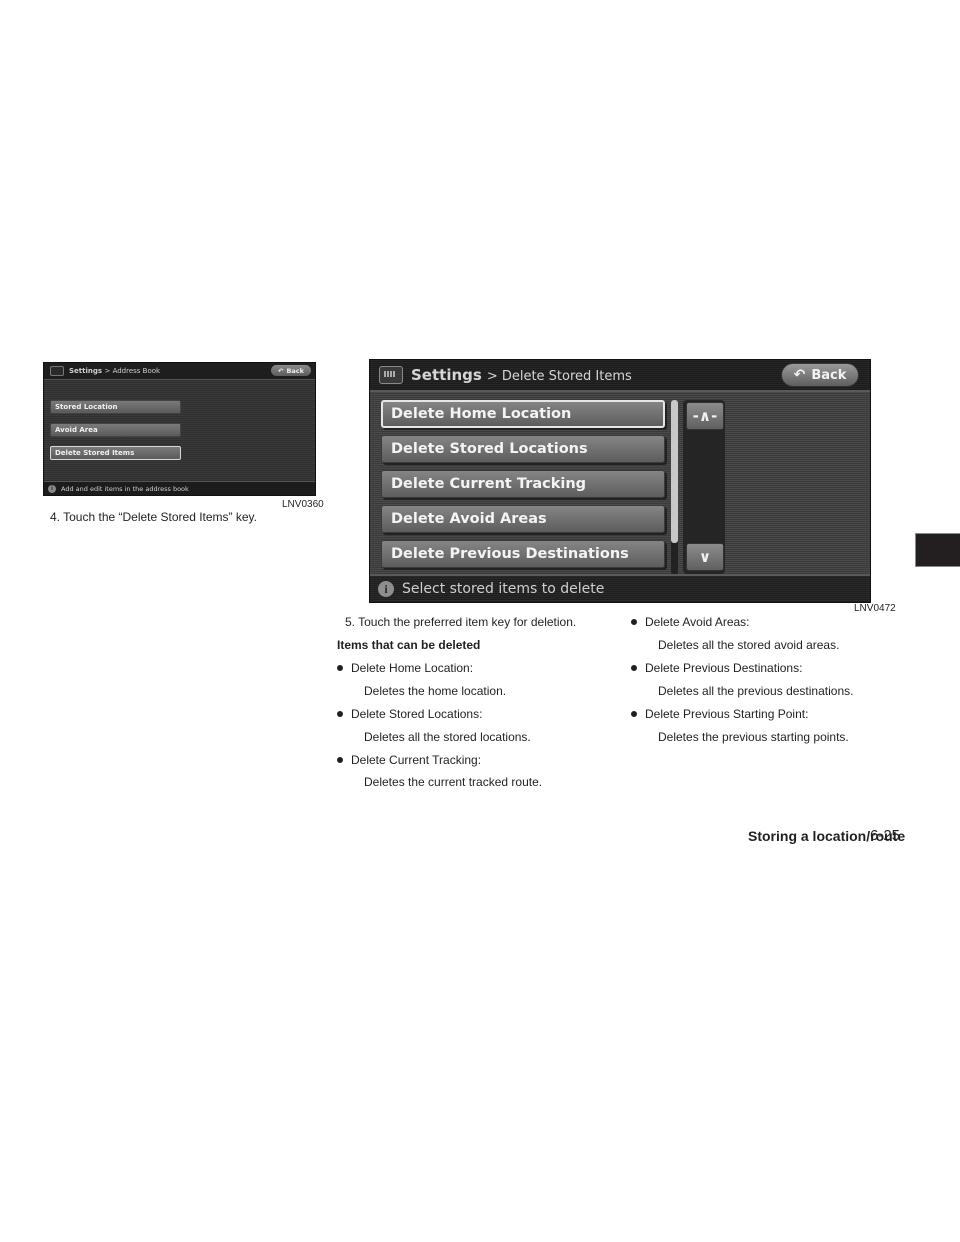  I want to click on delete-previous-destinations-key: Delete Previous Destinations, so click(523, 554).